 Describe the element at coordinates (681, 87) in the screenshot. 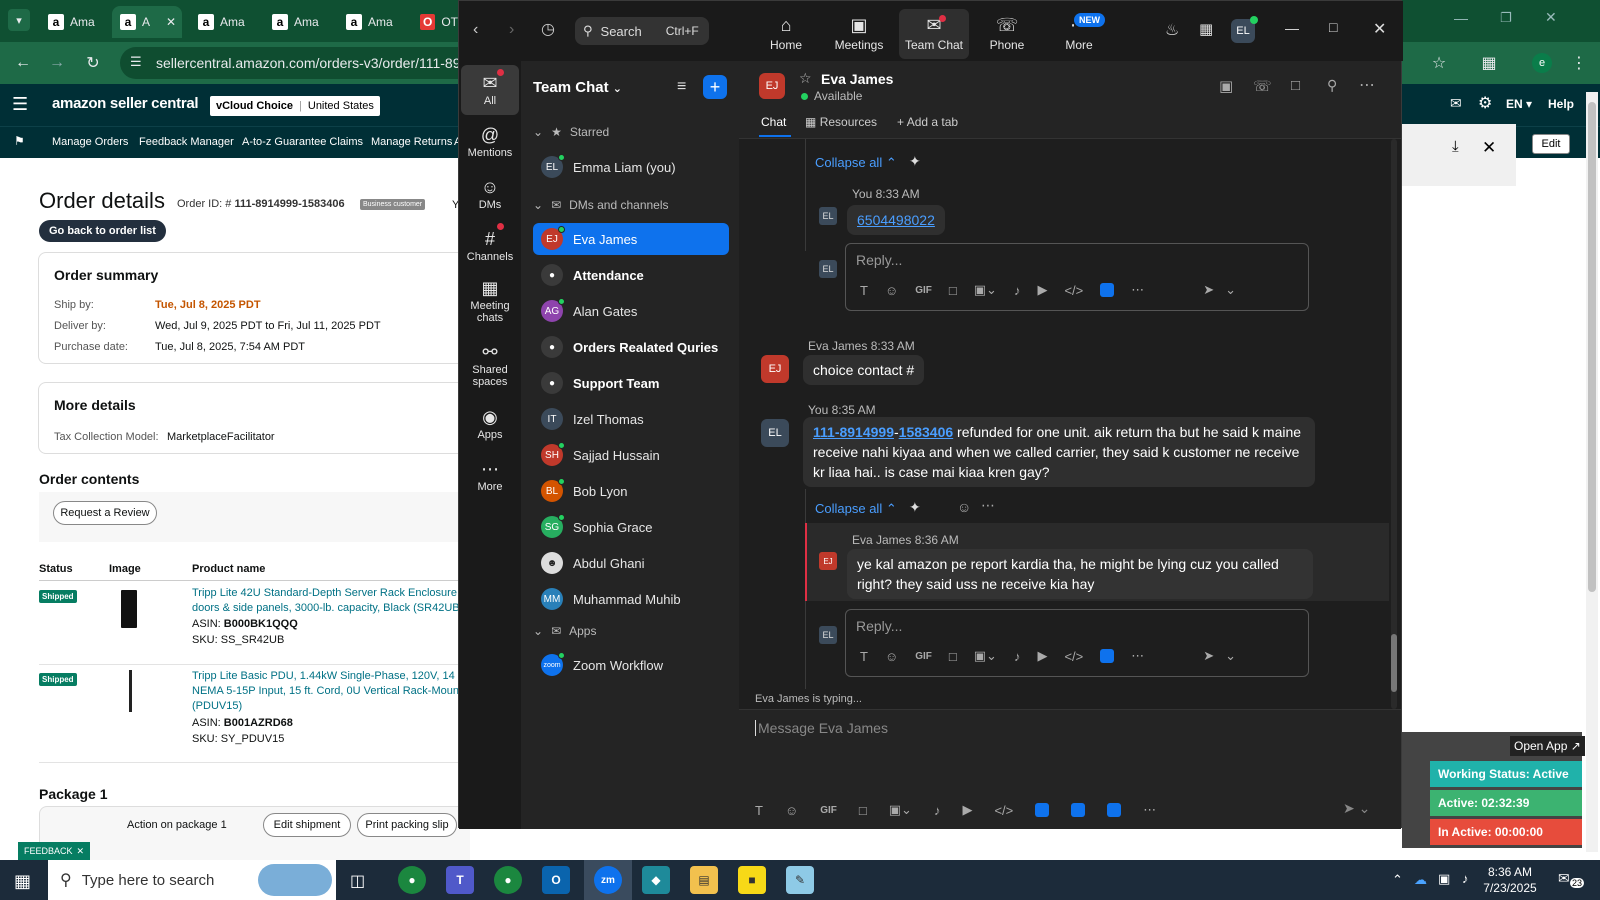

I see `filter-icon: ≡` at that location.